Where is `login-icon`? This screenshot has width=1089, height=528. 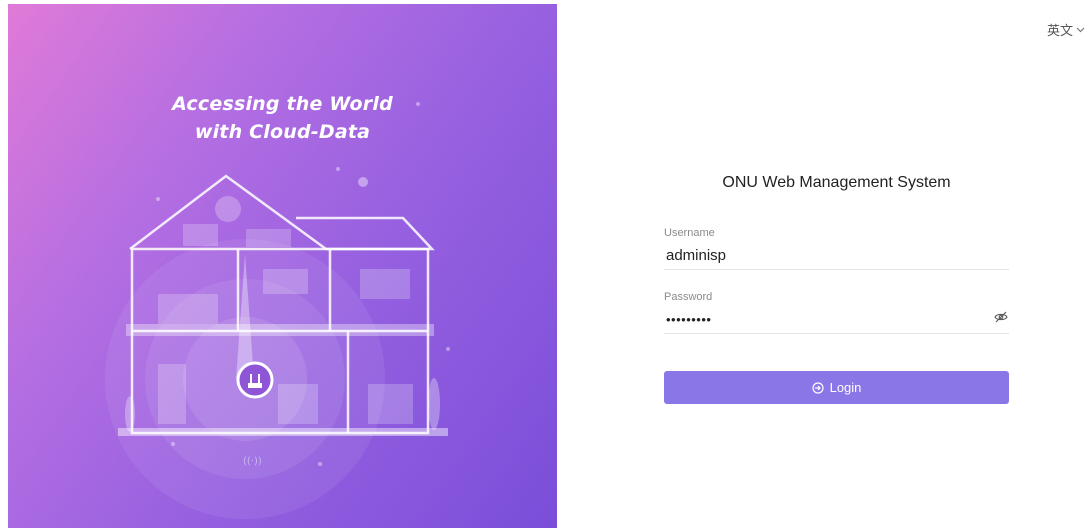
login-icon is located at coordinates (817, 387).